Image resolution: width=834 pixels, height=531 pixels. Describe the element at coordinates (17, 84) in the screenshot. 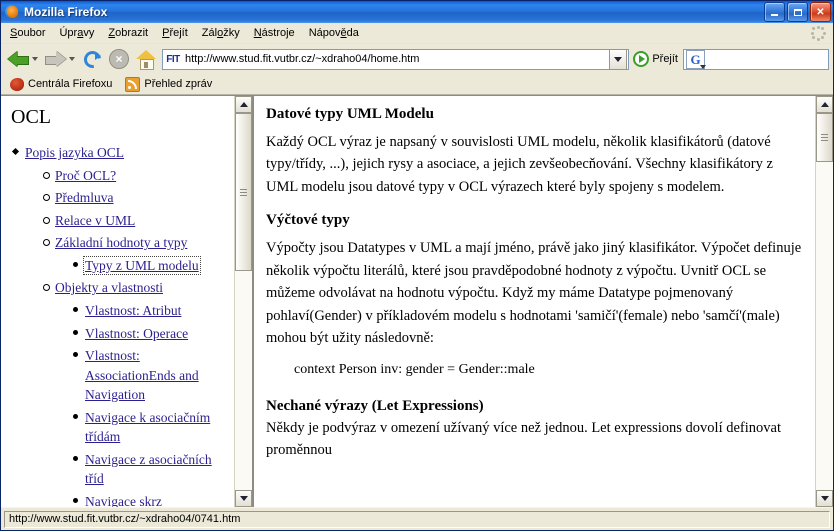

I see `firefox-bookmark-icon` at that location.